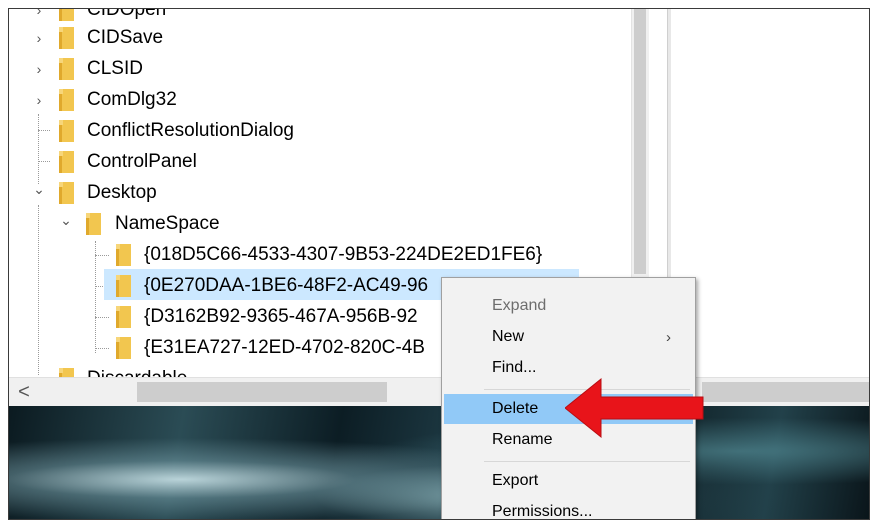  What do you see at coordinates (319, 193) in the screenshot?
I see `tree-item-desktop: ⌄ Desktop` at bounding box center [319, 193].